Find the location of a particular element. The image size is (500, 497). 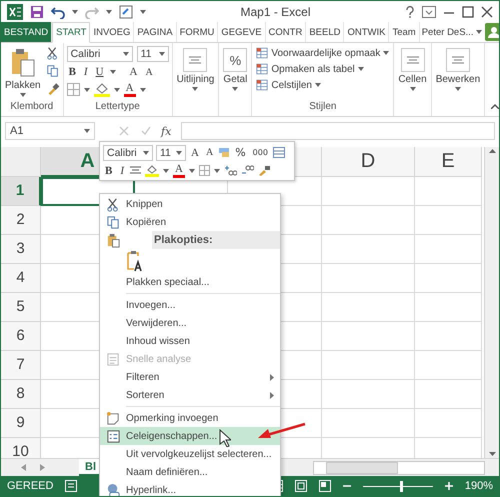

ribbon-tab: START is located at coordinates (71, 32).